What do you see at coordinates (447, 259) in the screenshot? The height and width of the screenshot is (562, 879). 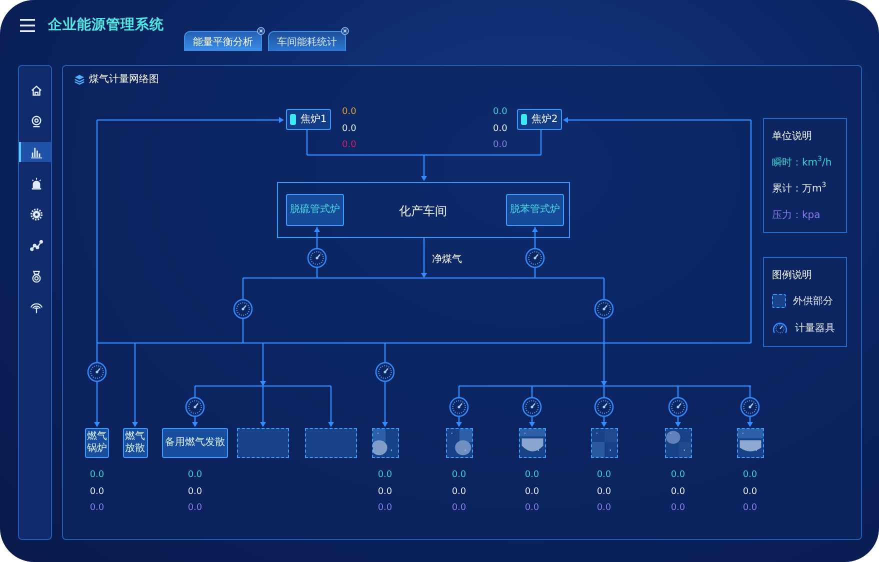 I see `flow-label: 净煤气` at bounding box center [447, 259].